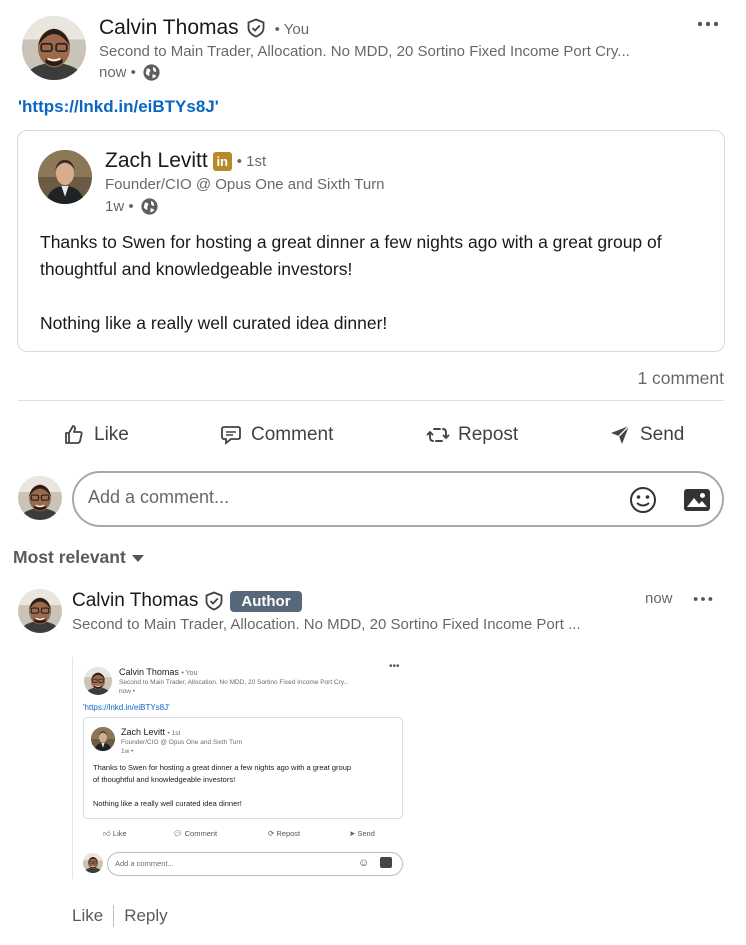 The width and height of the screenshot is (746, 945). Describe the element at coordinates (93, 863) in the screenshot. I see `mini-viewer-avatar` at that location.